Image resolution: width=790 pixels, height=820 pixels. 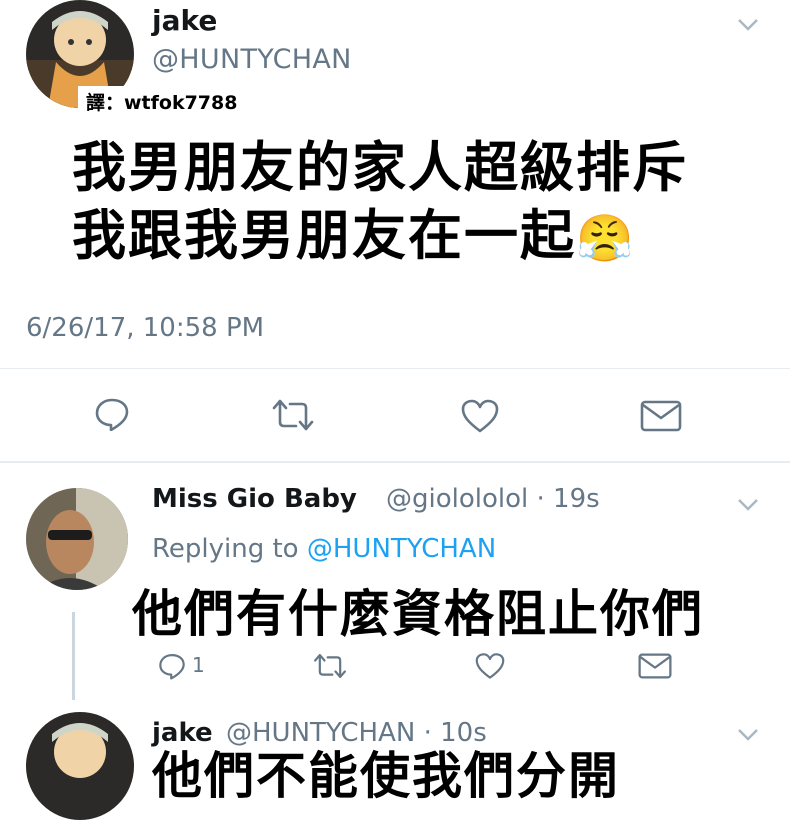 What do you see at coordinates (184, 20) in the screenshot?
I see `display-name: jake` at bounding box center [184, 20].